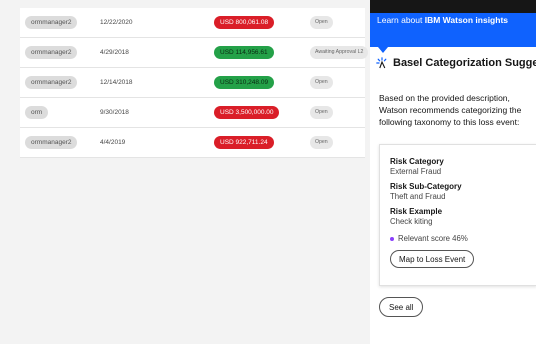  What do you see at coordinates (116, 82) in the screenshot?
I see `event-date: 12/14/2018` at bounding box center [116, 82].